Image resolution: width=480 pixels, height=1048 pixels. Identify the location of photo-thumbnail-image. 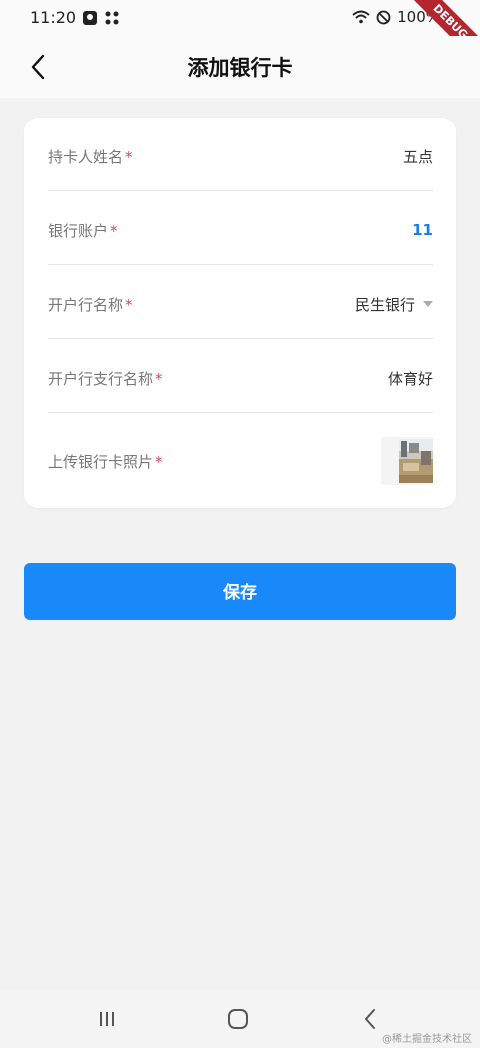
(407, 461).